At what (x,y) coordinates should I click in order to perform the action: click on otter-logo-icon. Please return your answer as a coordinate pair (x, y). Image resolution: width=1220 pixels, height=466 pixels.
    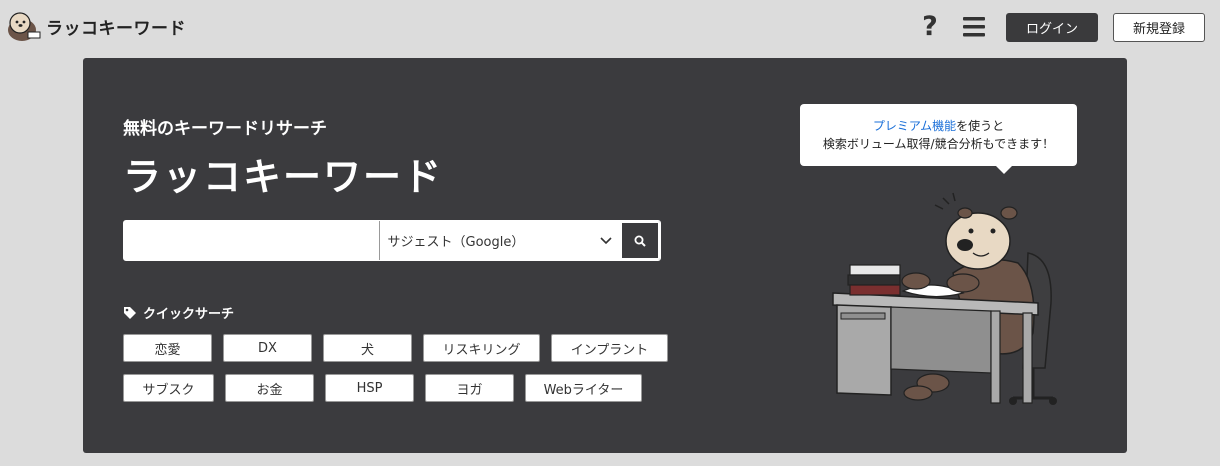
    Looking at the image, I should click on (24, 26).